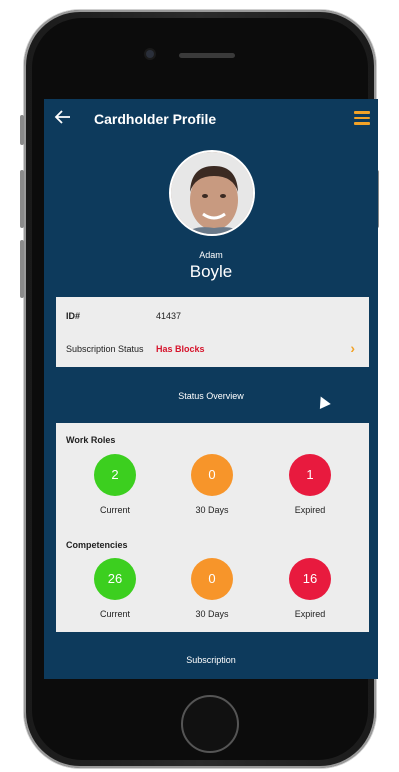  I want to click on id-value: 41437, so click(169, 316).